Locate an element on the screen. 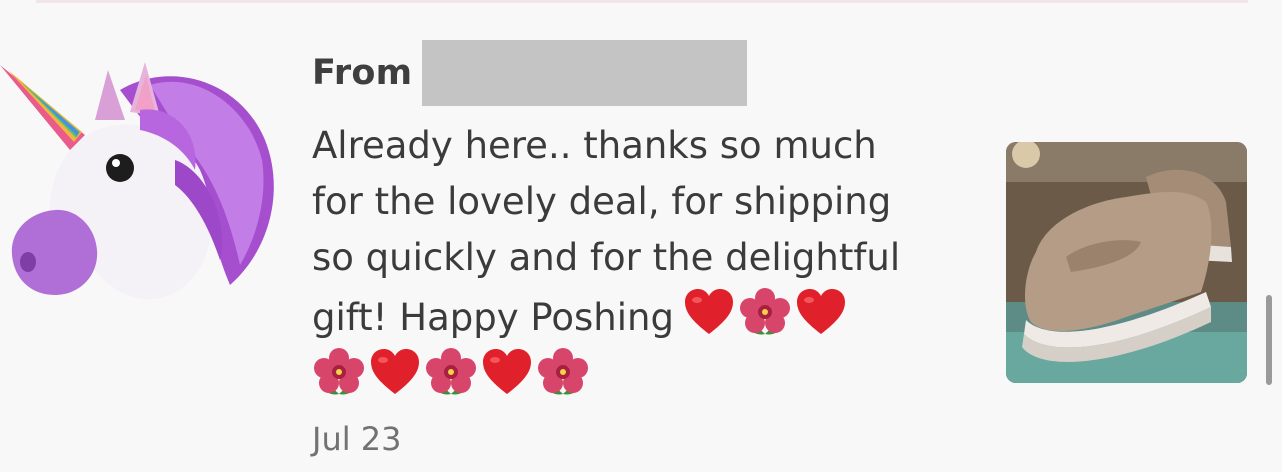  feedback-date: Jul 23 is located at coordinates (357, 439).